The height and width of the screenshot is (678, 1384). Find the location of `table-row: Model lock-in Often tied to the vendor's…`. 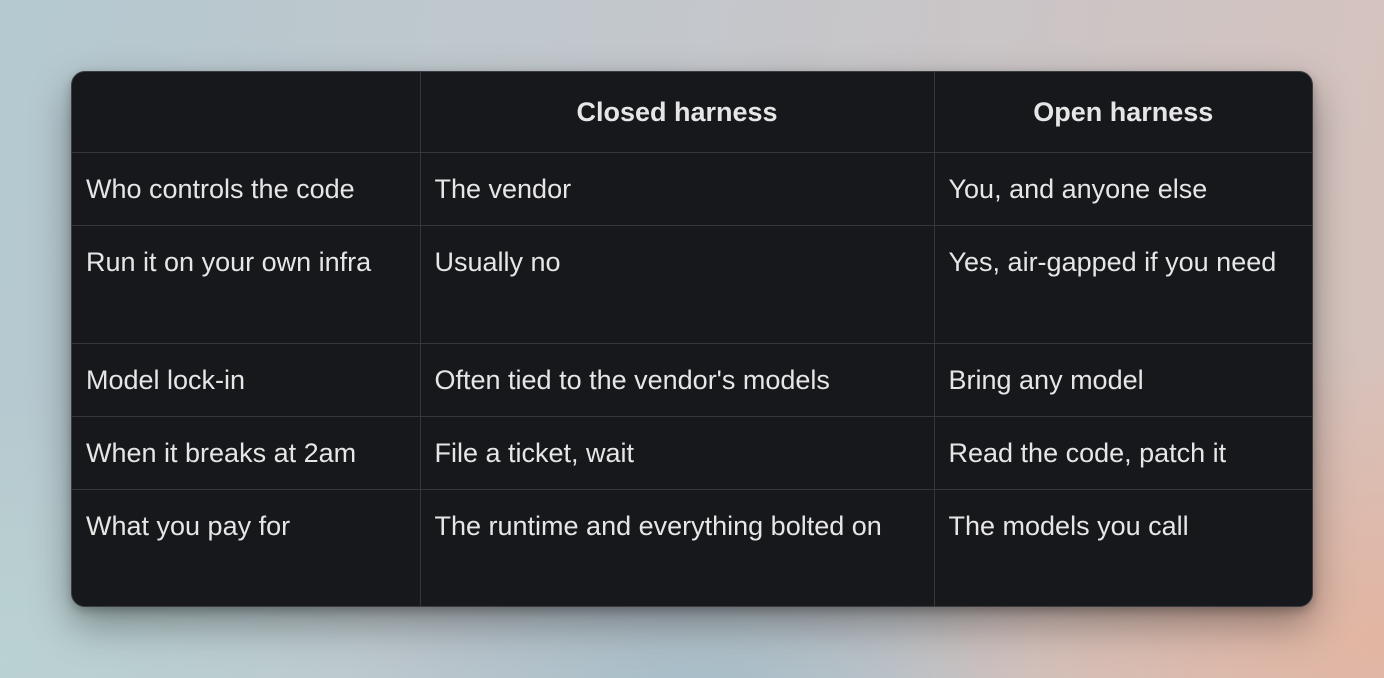

table-row: Model lock-in Often tied to the vendor's… is located at coordinates (692, 380).